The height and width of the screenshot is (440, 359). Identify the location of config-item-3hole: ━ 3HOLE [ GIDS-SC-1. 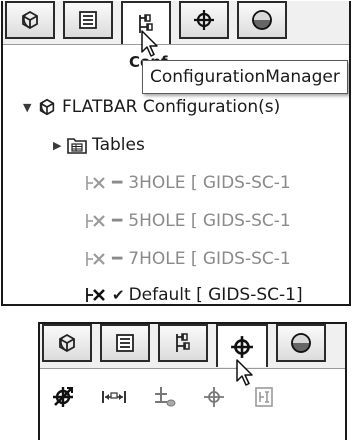
(188, 183).